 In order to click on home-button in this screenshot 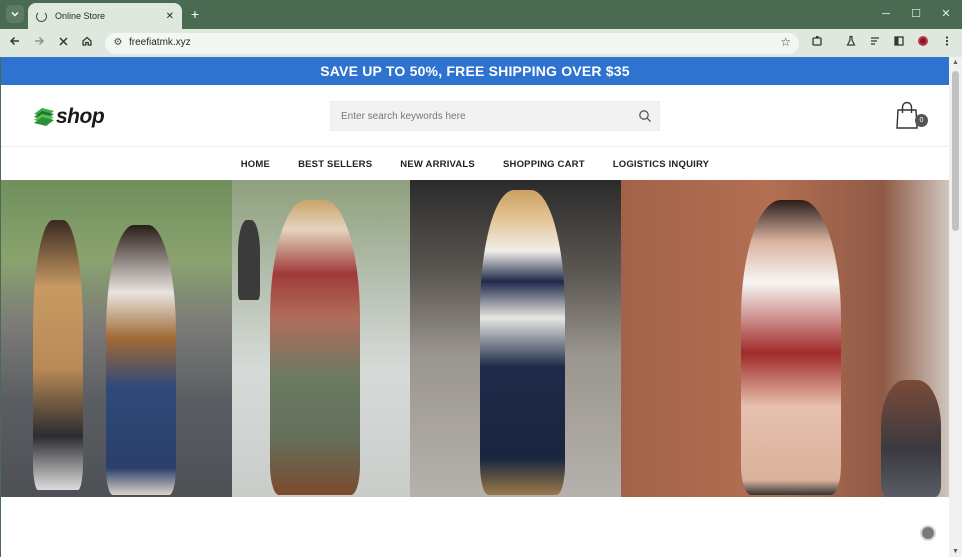, I will do `click(87, 43)`.